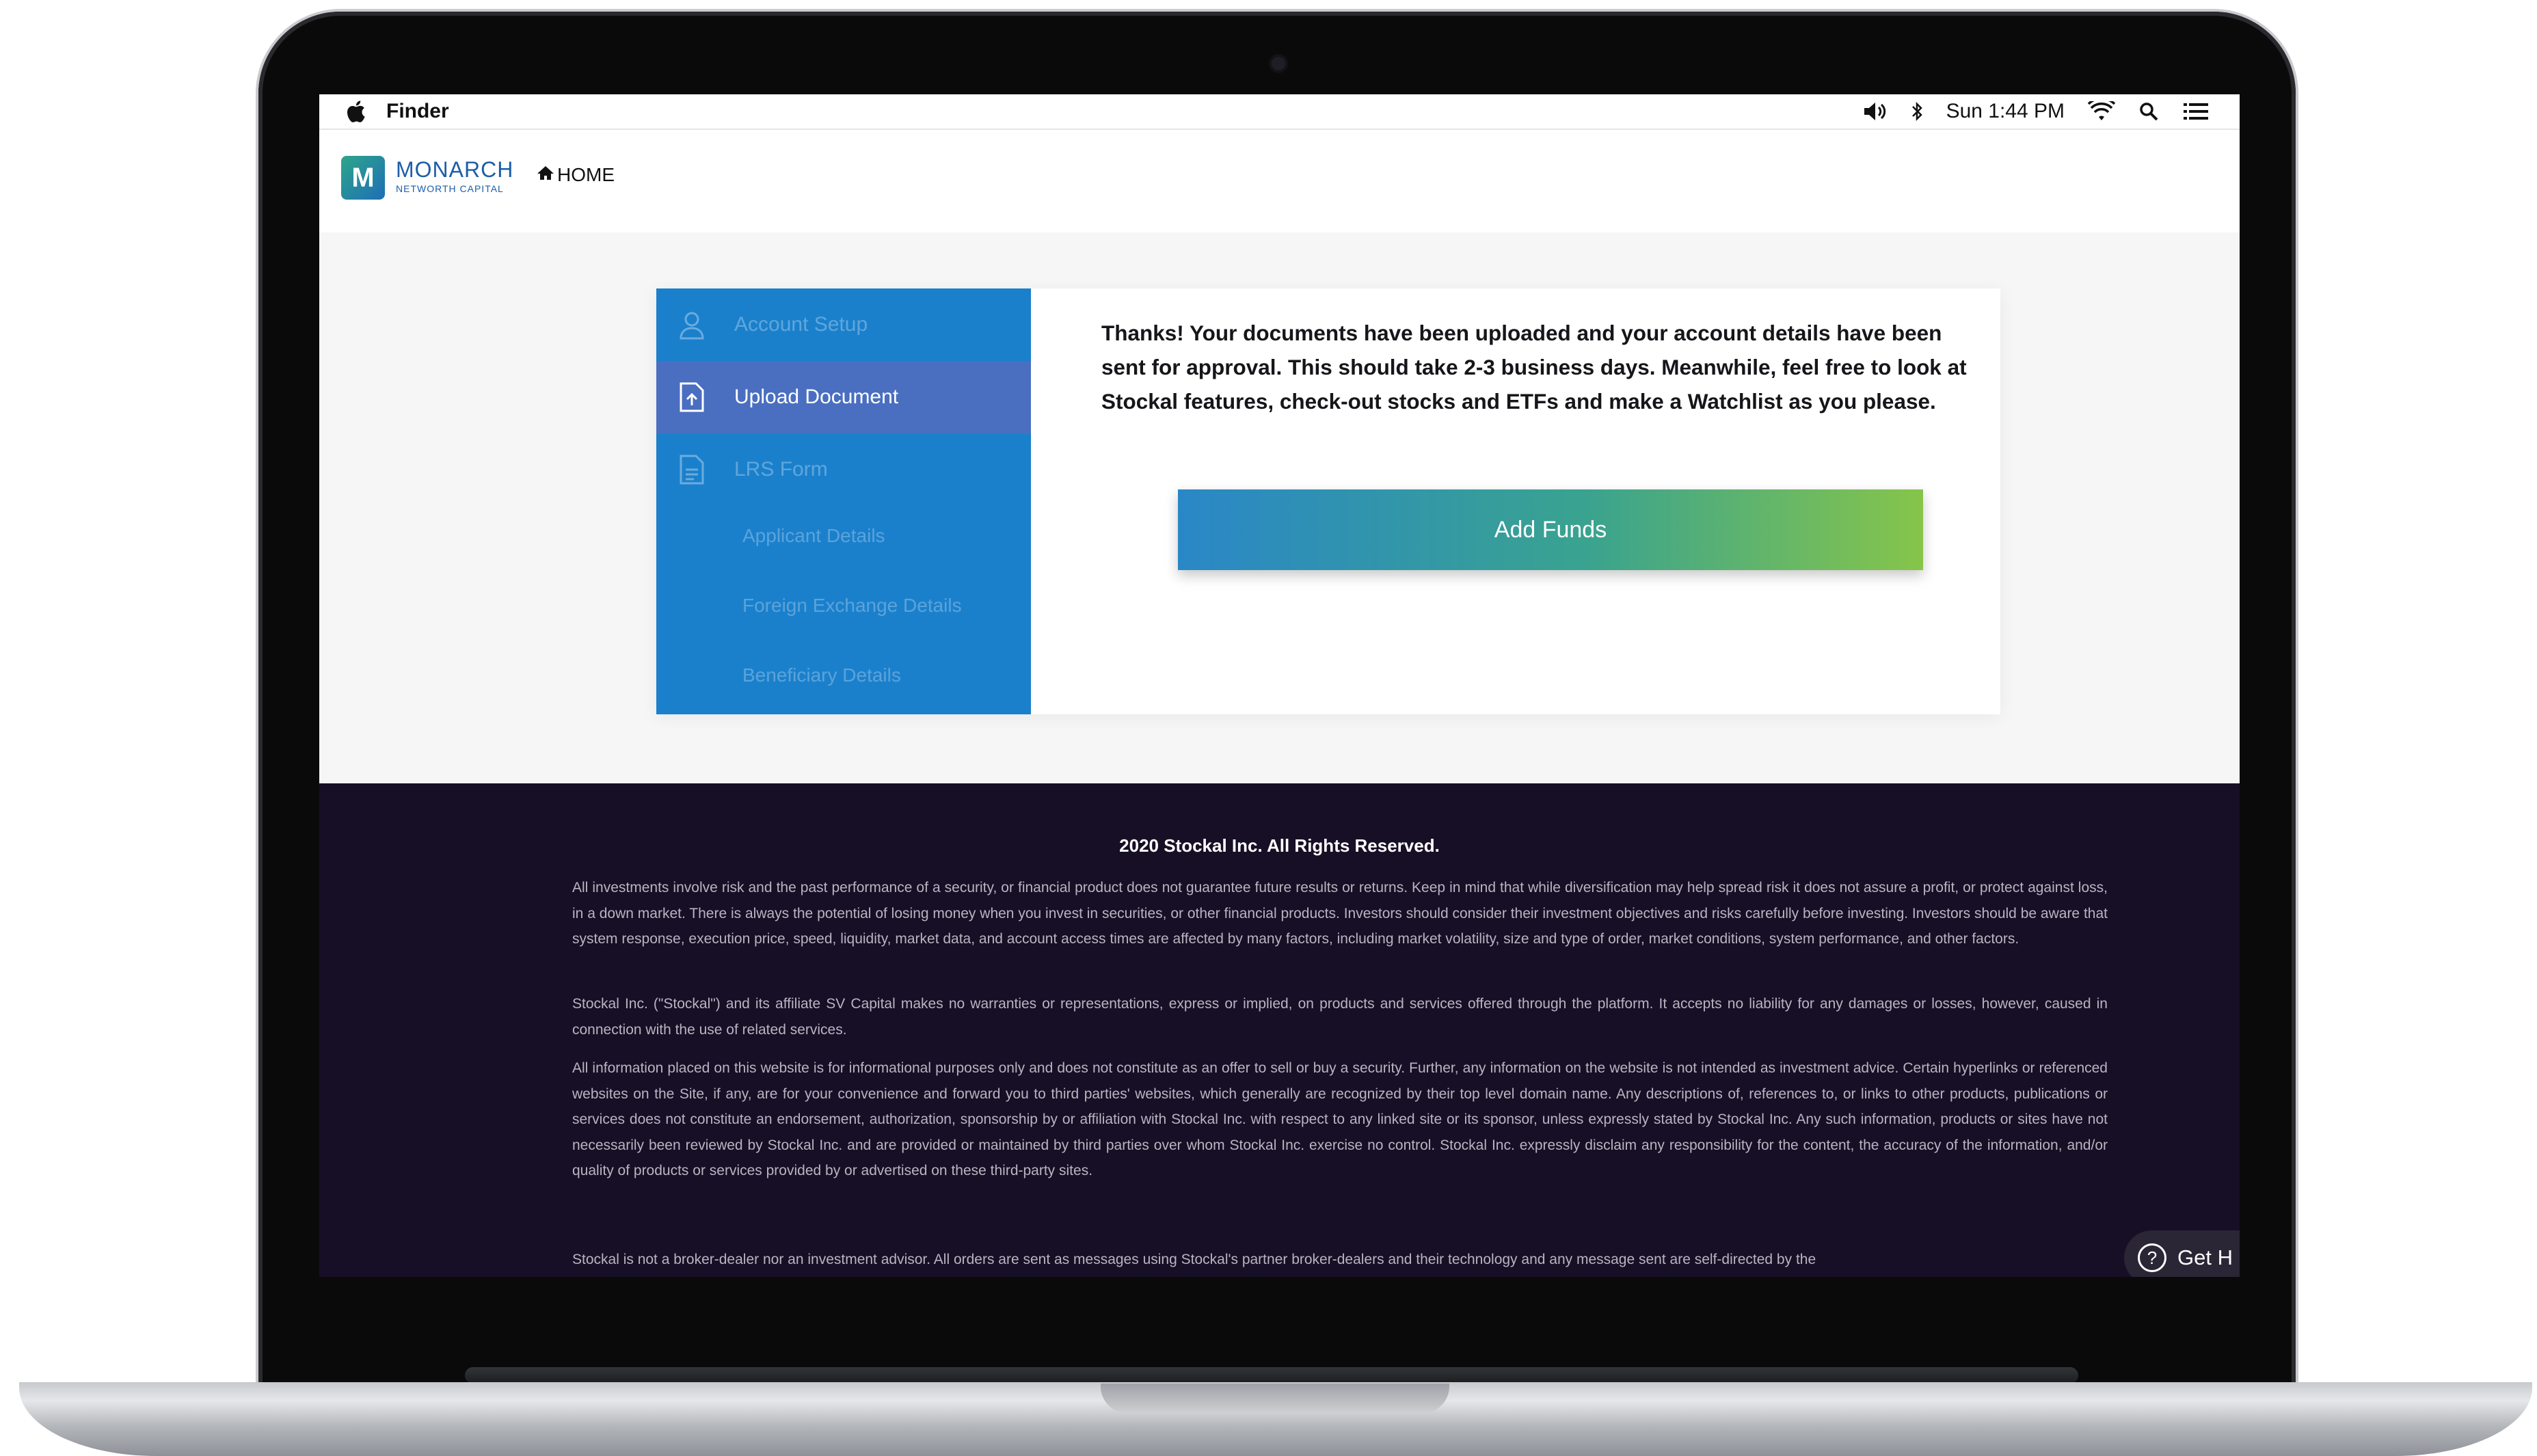 This screenshot has height=1456, width=2537. Describe the element at coordinates (1278, 63) in the screenshot. I see `camera` at that location.